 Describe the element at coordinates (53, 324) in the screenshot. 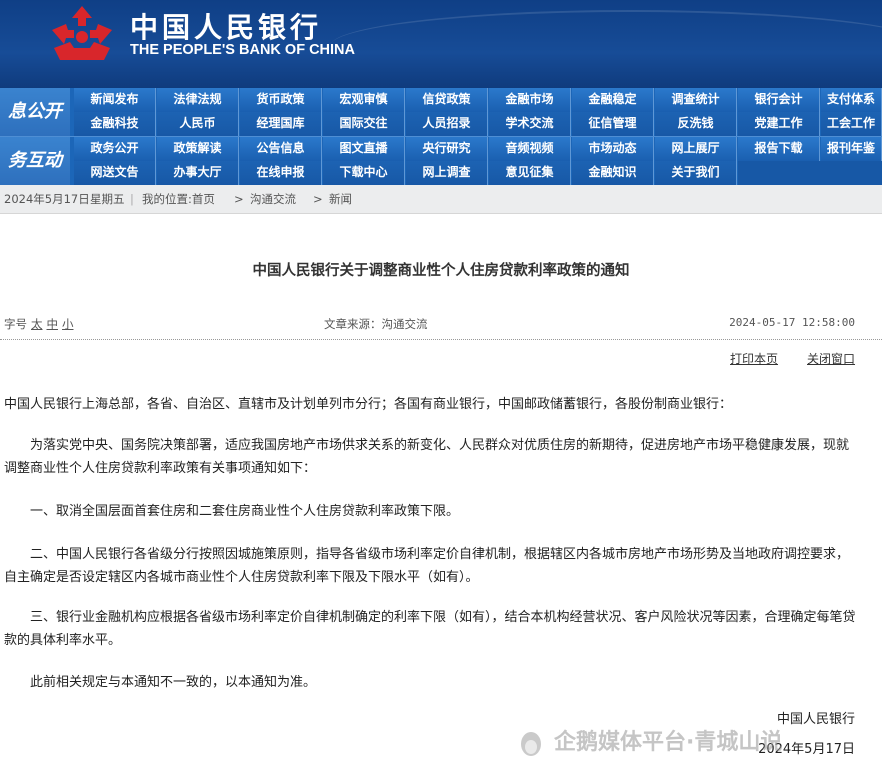

I see `font-medium-link: 中` at that location.